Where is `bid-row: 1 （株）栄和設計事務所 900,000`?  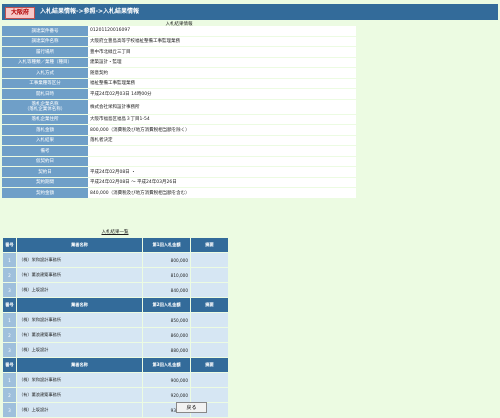 bid-row: 1 （株）栄和設計事務所 900,000 is located at coordinates (115, 380).